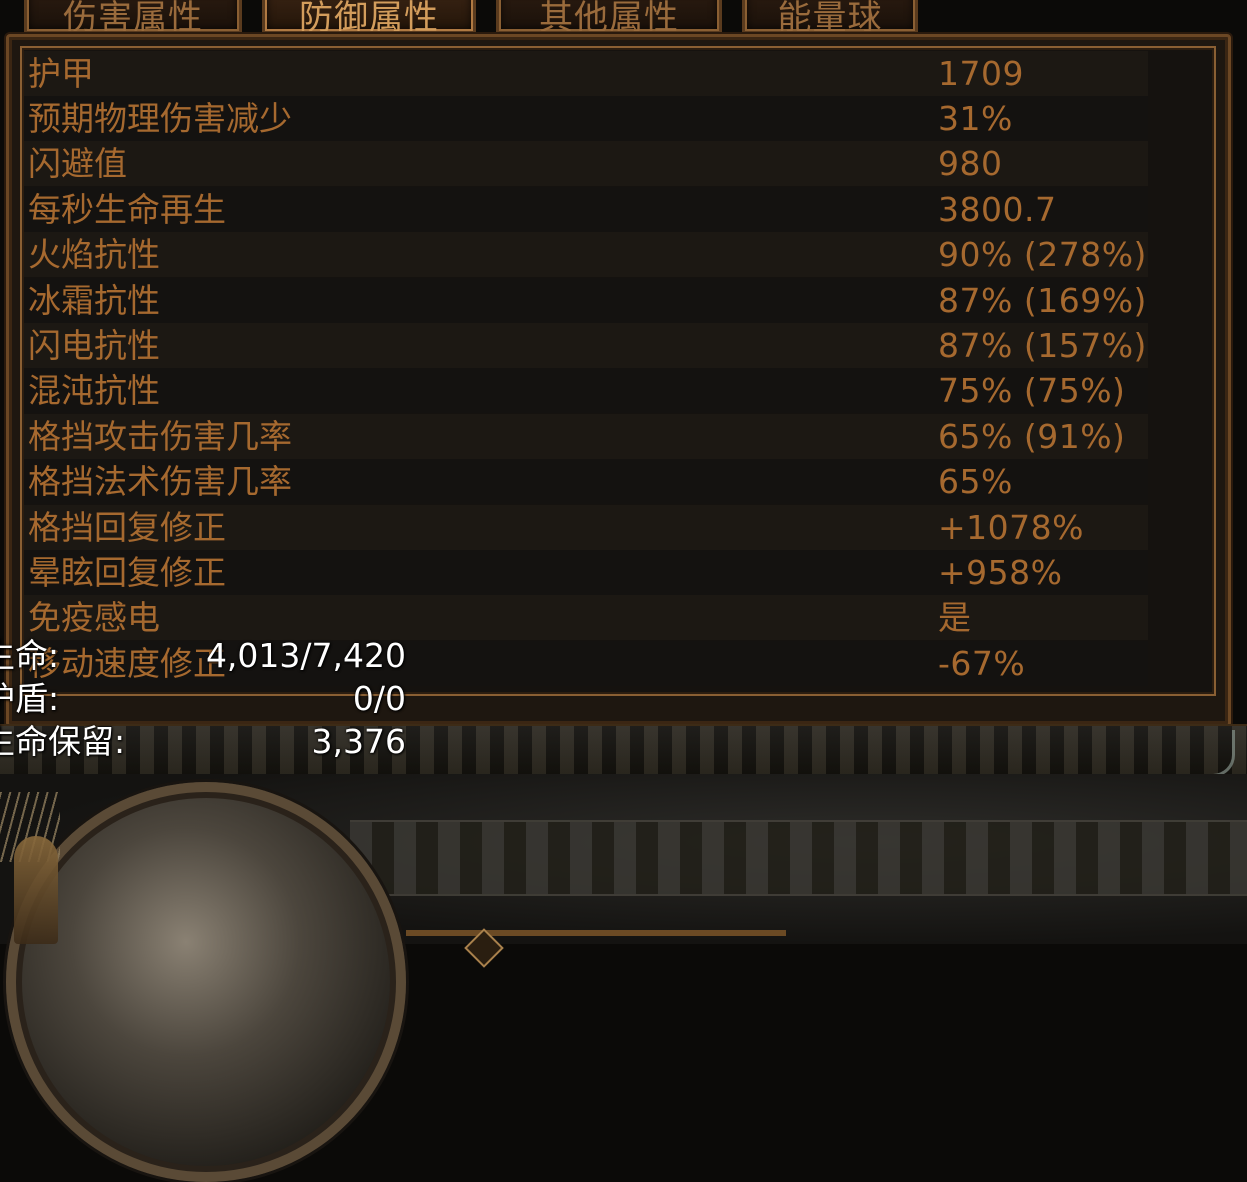 Image resolution: width=1247 pixels, height=1182 pixels. What do you see at coordinates (981, 73) in the screenshot?
I see `stat-value: 1709` at bounding box center [981, 73].